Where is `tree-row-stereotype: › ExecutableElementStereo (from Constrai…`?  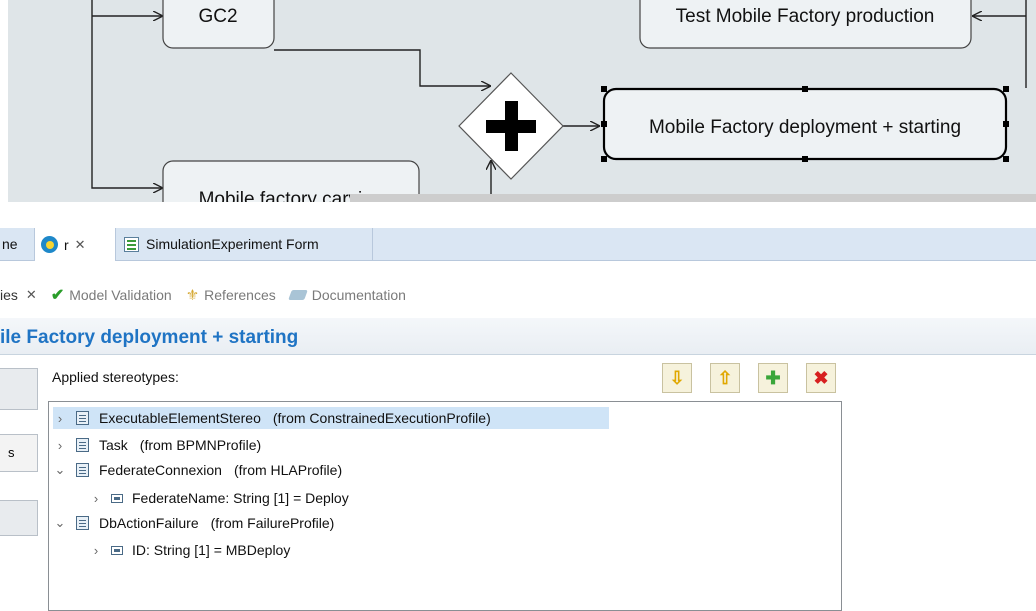
tree-row-stereotype: › ExecutableElementStereo (from Constrai… is located at coordinates (331, 418).